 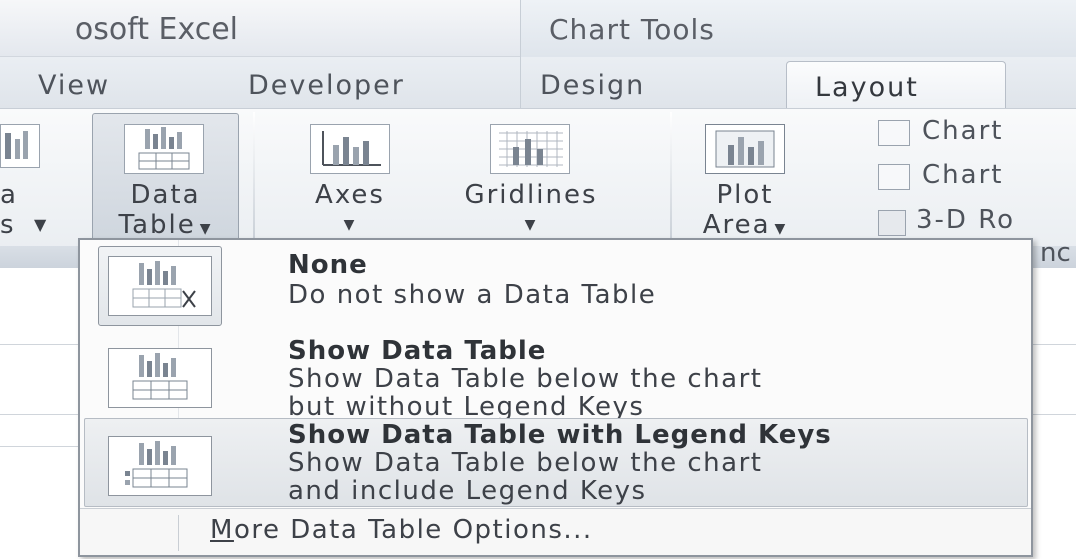 What do you see at coordinates (632, 29) in the screenshot?
I see `chart-tools-title: Chart Tools` at bounding box center [632, 29].